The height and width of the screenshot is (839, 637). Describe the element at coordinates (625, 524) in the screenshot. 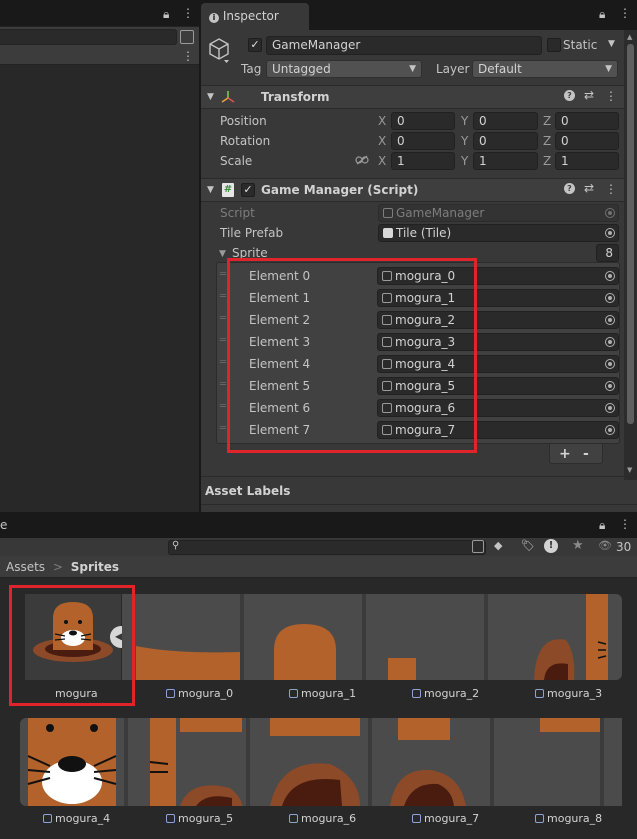

I see `project-more-icon: ⋮` at that location.